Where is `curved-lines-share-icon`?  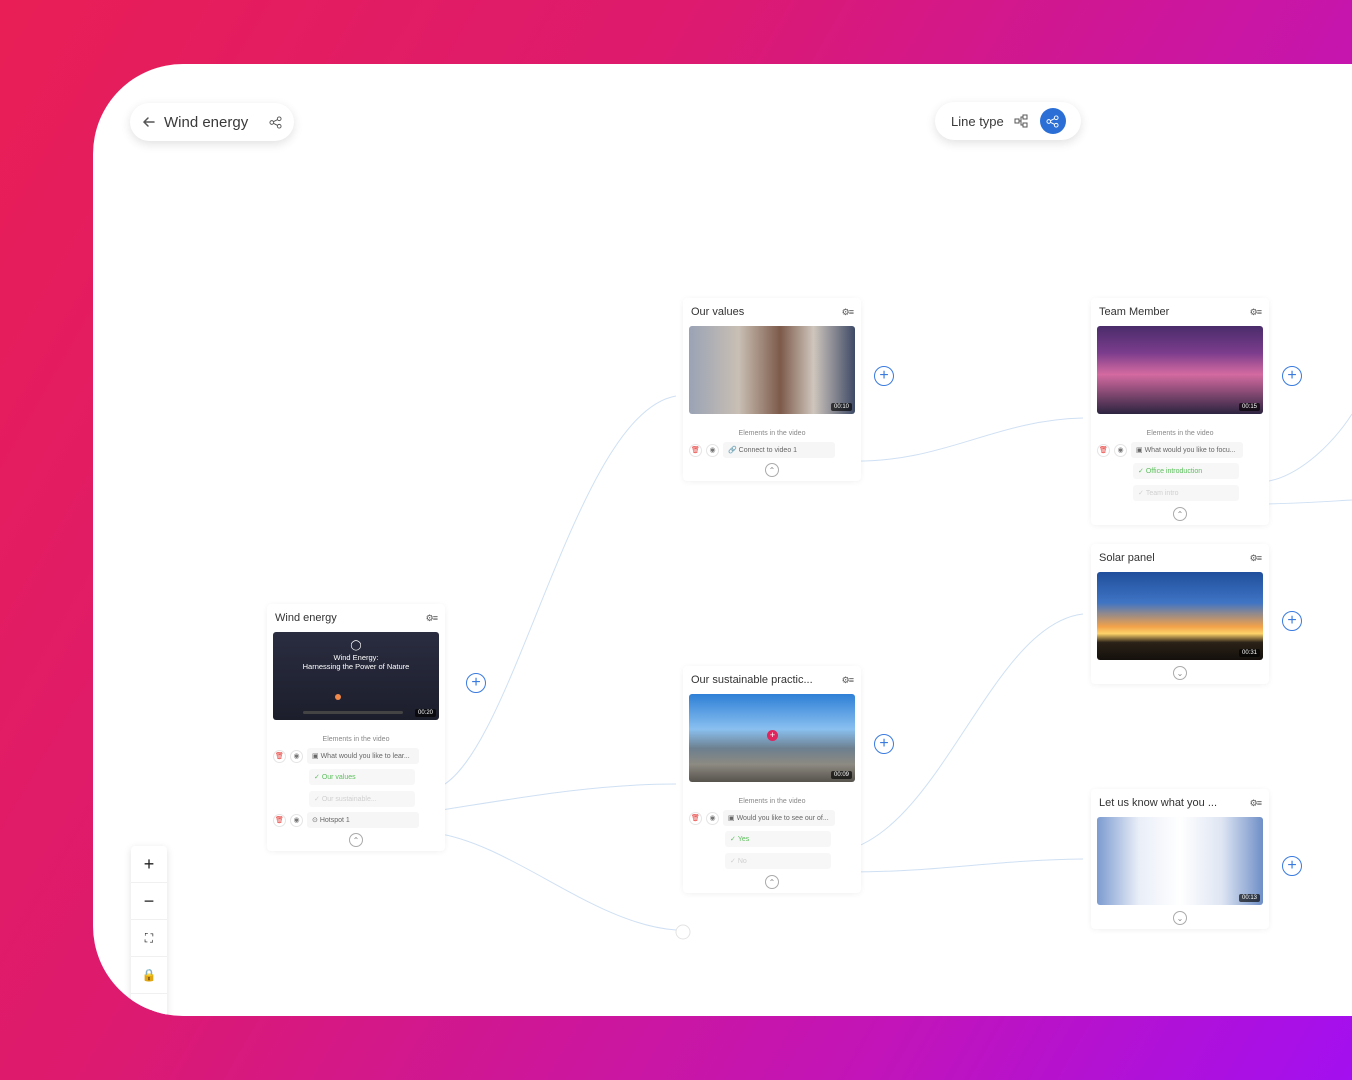 curved-lines-share-icon is located at coordinates (1053, 121).